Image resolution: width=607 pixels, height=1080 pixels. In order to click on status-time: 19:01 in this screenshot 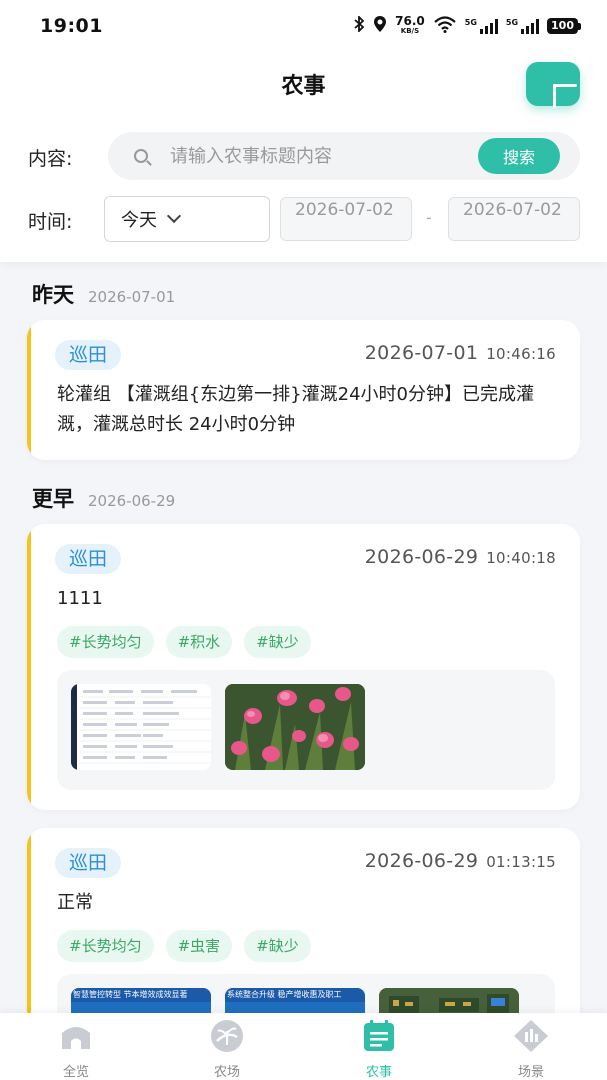, I will do `click(71, 26)`.